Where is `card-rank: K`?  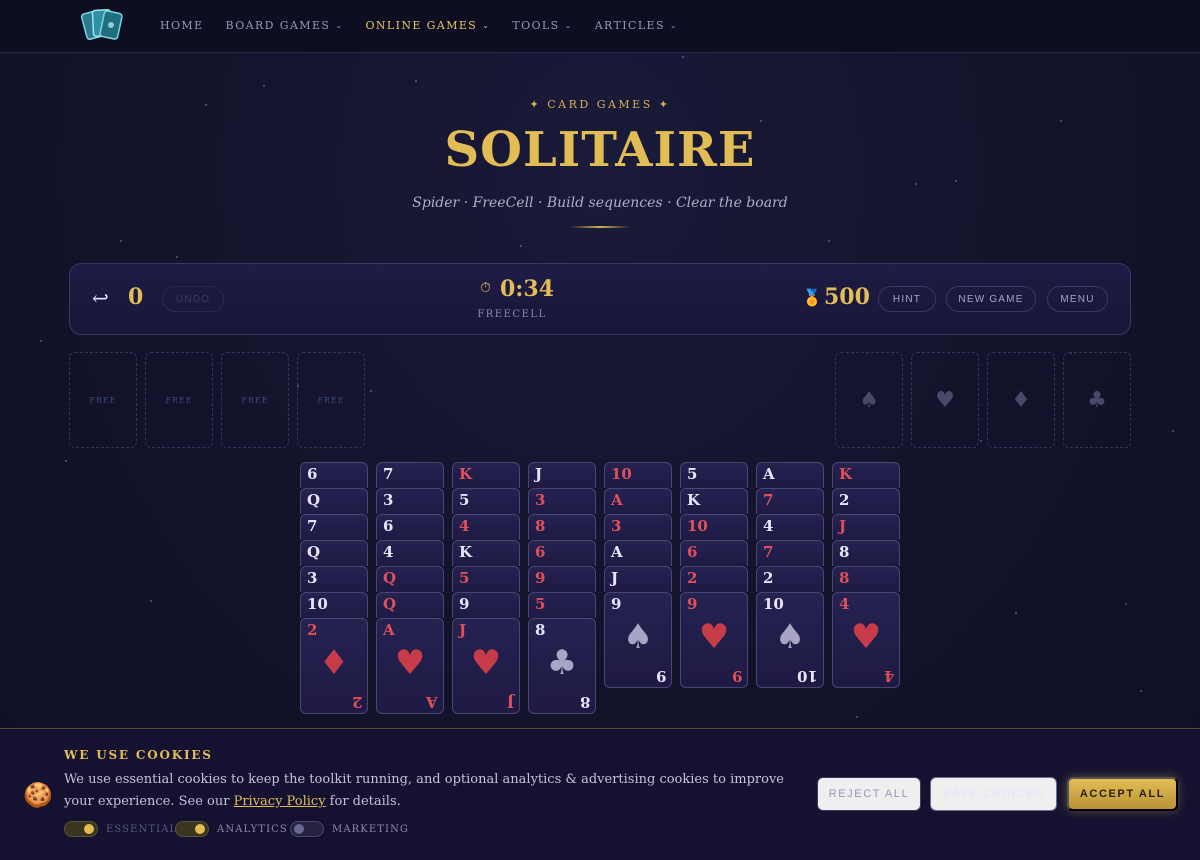 card-rank: K is located at coordinates (694, 500).